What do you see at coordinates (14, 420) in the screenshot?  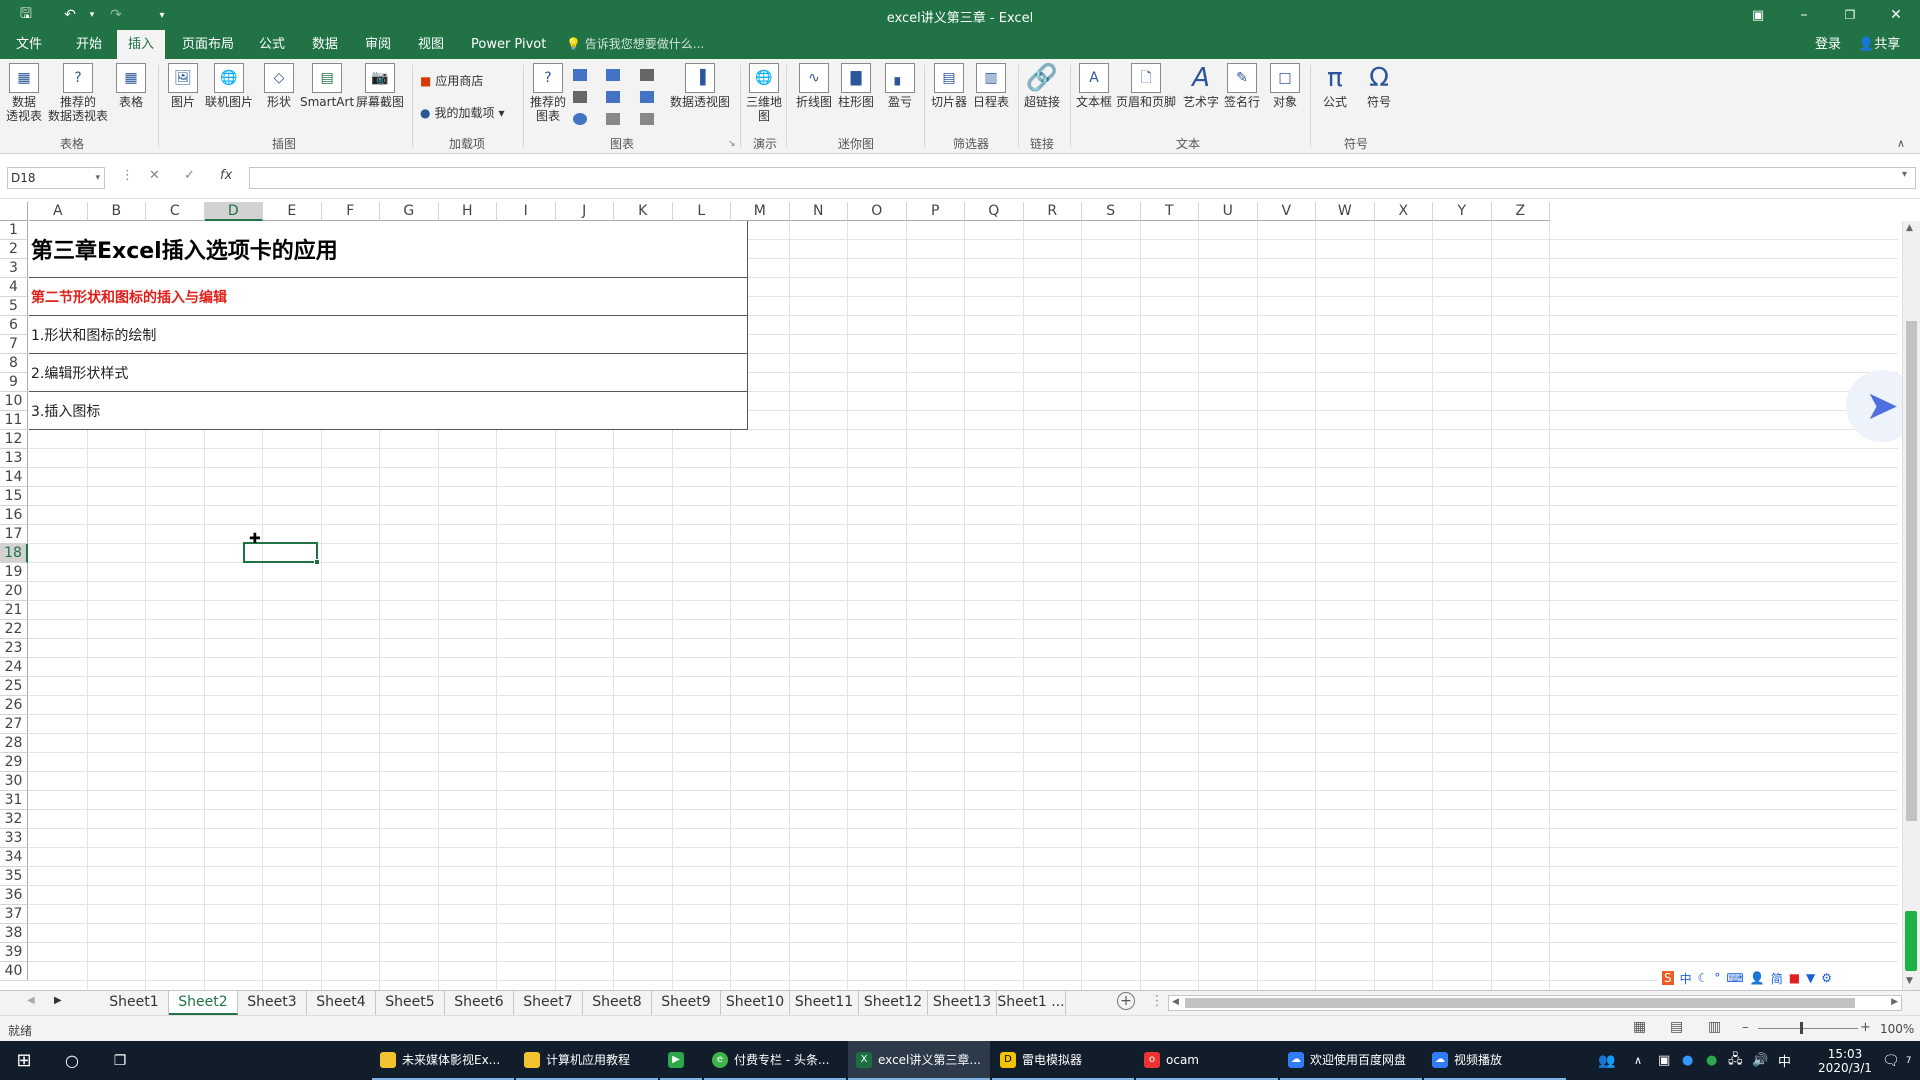 I see `row-header: 11` at bounding box center [14, 420].